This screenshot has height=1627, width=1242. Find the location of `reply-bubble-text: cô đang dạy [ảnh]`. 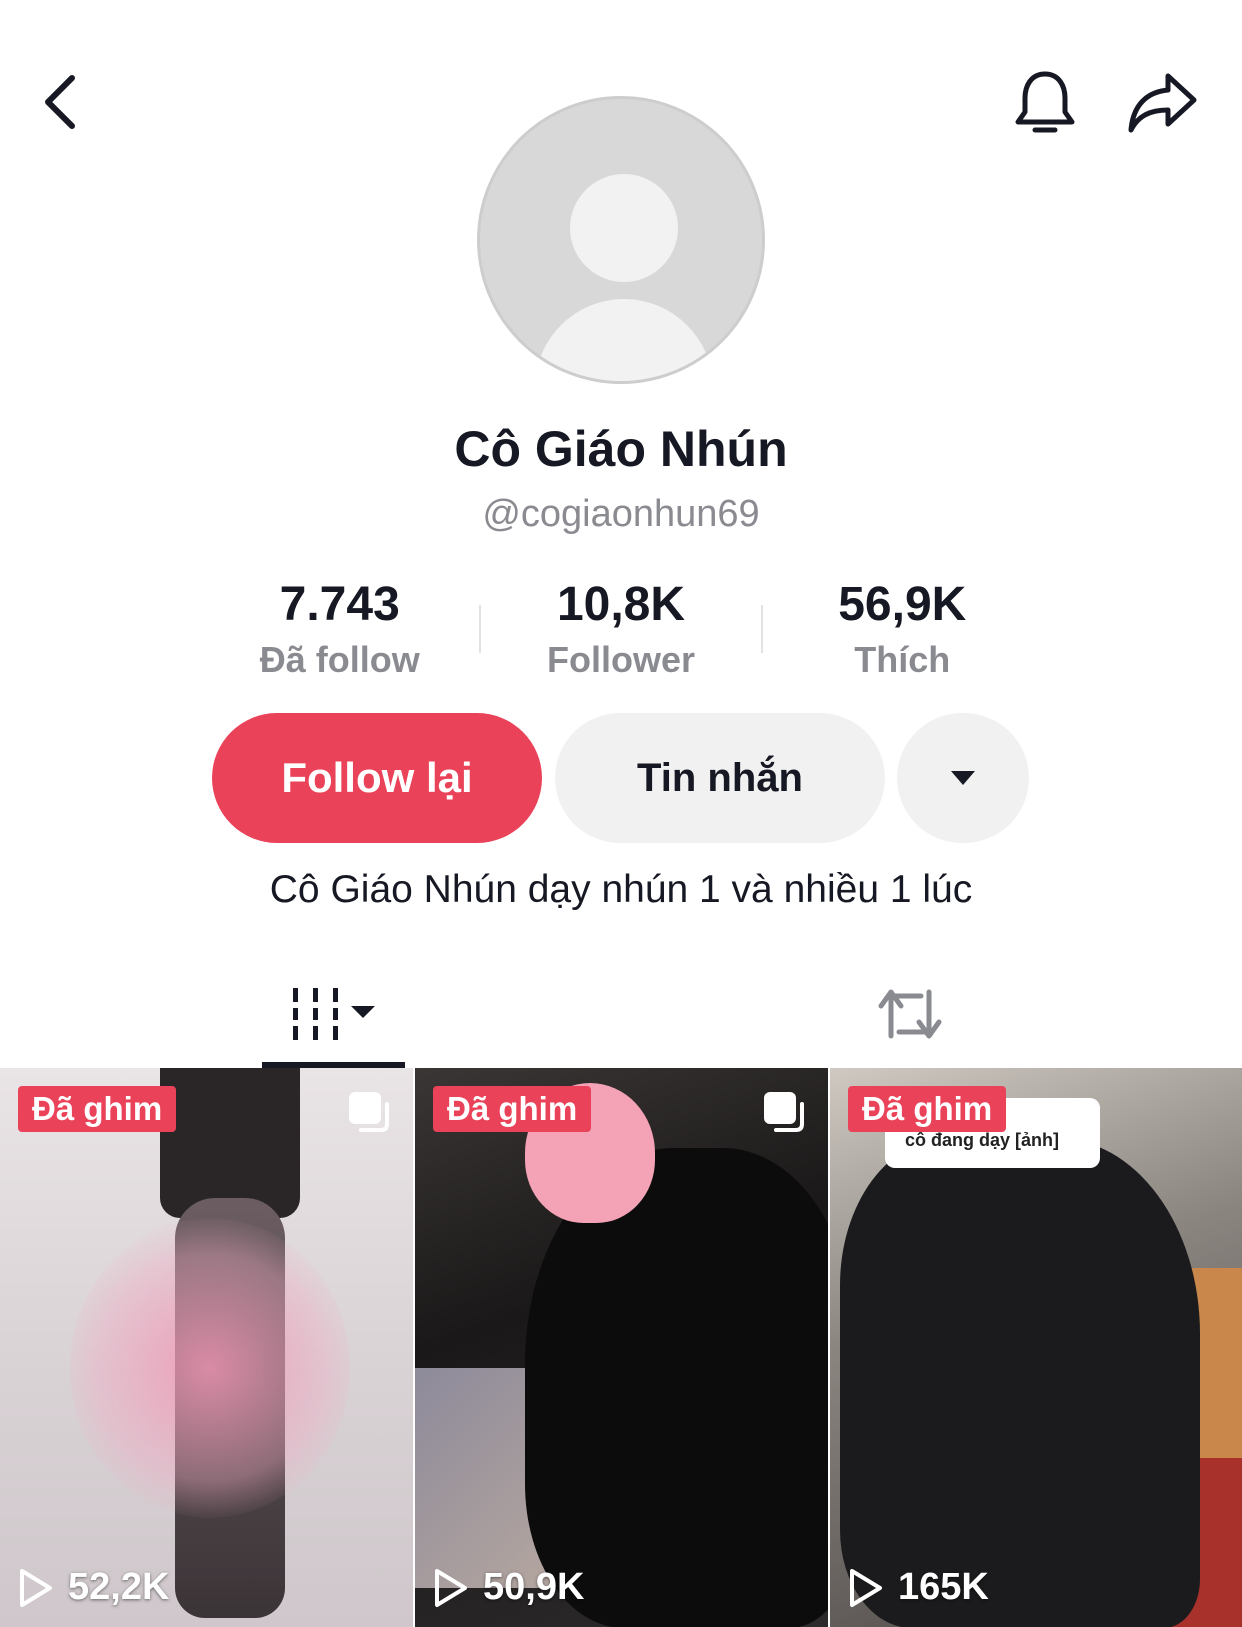

reply-bubble-text: cô đang dạy [ảnh] is located at coordinates (982, 1140).